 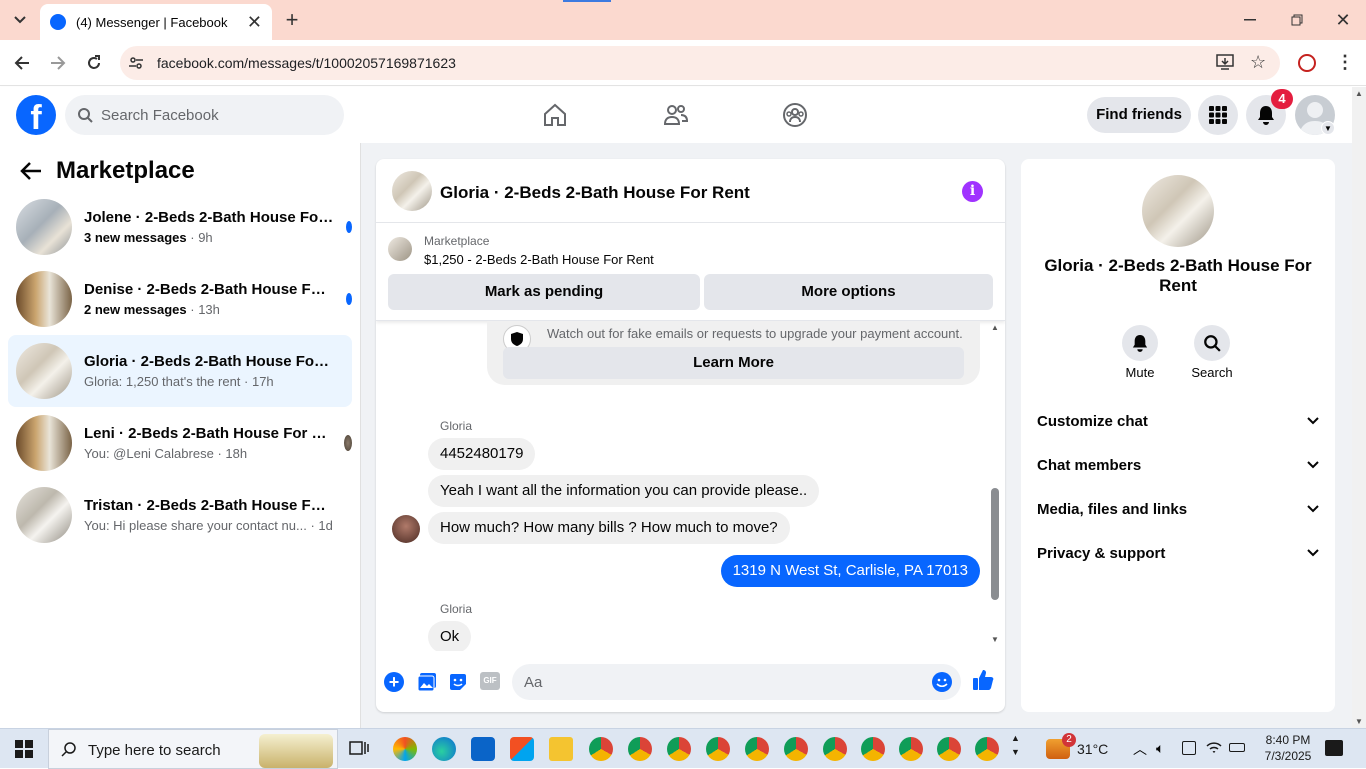 I want to click on scrollbar-thumb, so click(x=995, y=544).